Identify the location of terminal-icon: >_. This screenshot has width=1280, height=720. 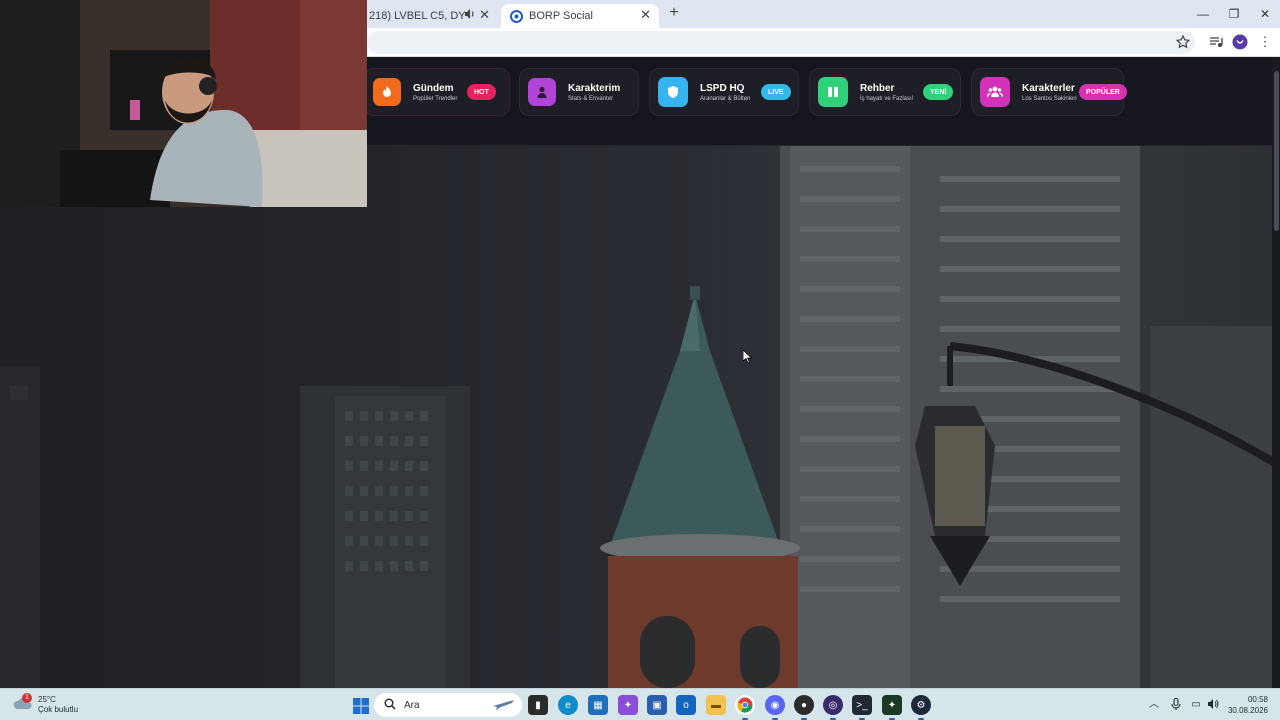
(862, 707).